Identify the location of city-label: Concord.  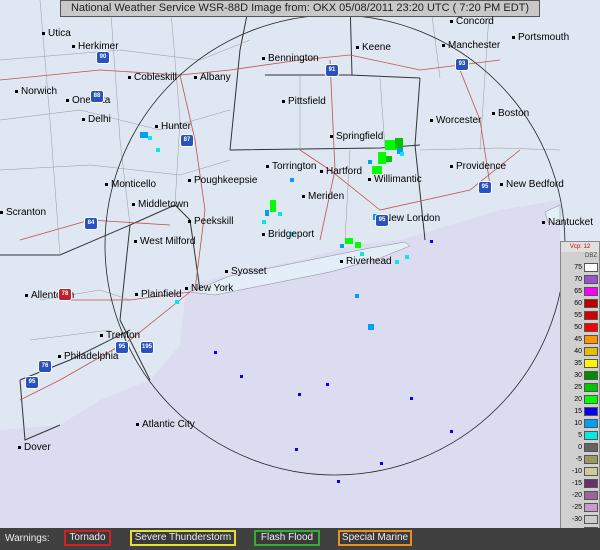
(472, 21).